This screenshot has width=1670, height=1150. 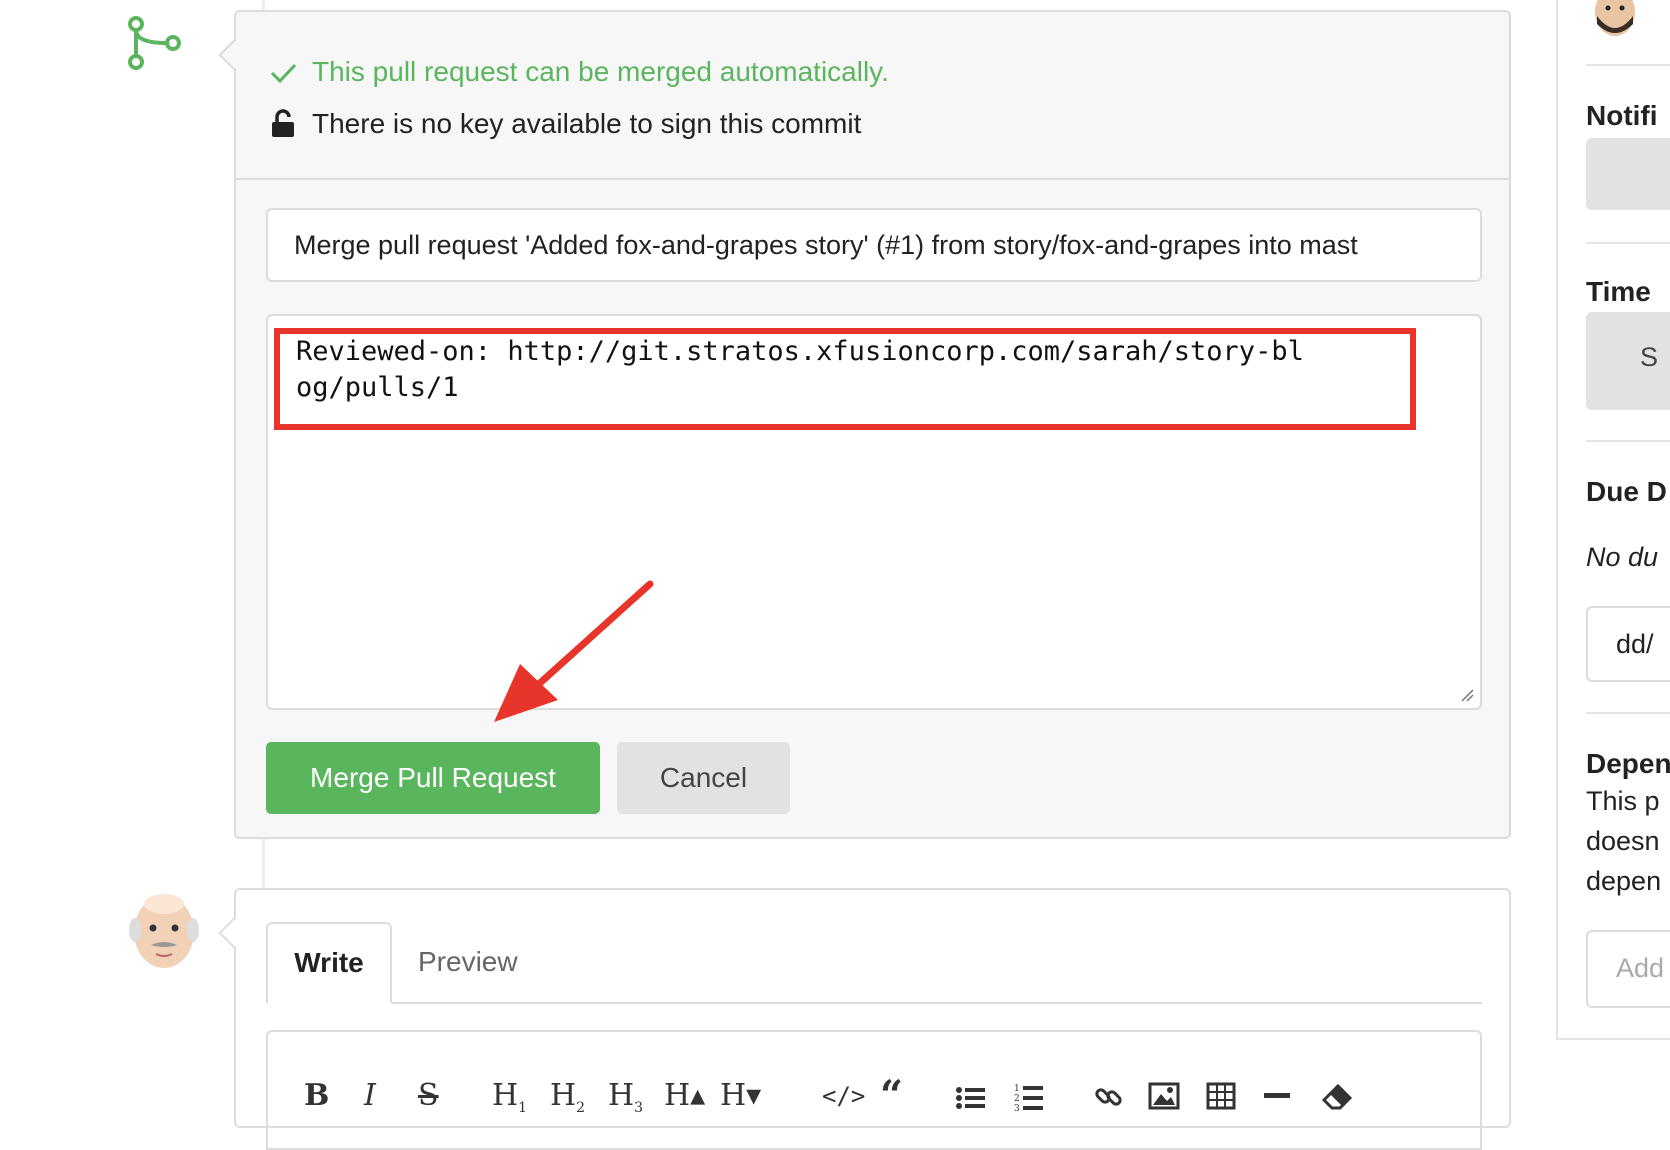 I want to click on editor-tabs: Write Preview, so click(x=874, y=963).